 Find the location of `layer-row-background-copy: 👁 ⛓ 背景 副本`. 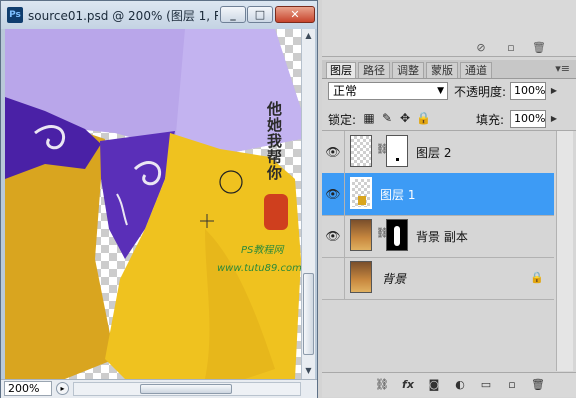

layer-row-background-copy: 👁 ⛓ 背景 副本 is located at coordinates (438, 236).